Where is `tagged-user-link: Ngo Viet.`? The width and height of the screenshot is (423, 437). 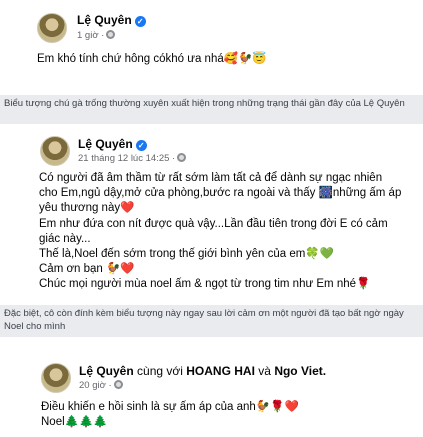 tagged-user-link: Ngo Viet. is located at coordinates (300, 371).